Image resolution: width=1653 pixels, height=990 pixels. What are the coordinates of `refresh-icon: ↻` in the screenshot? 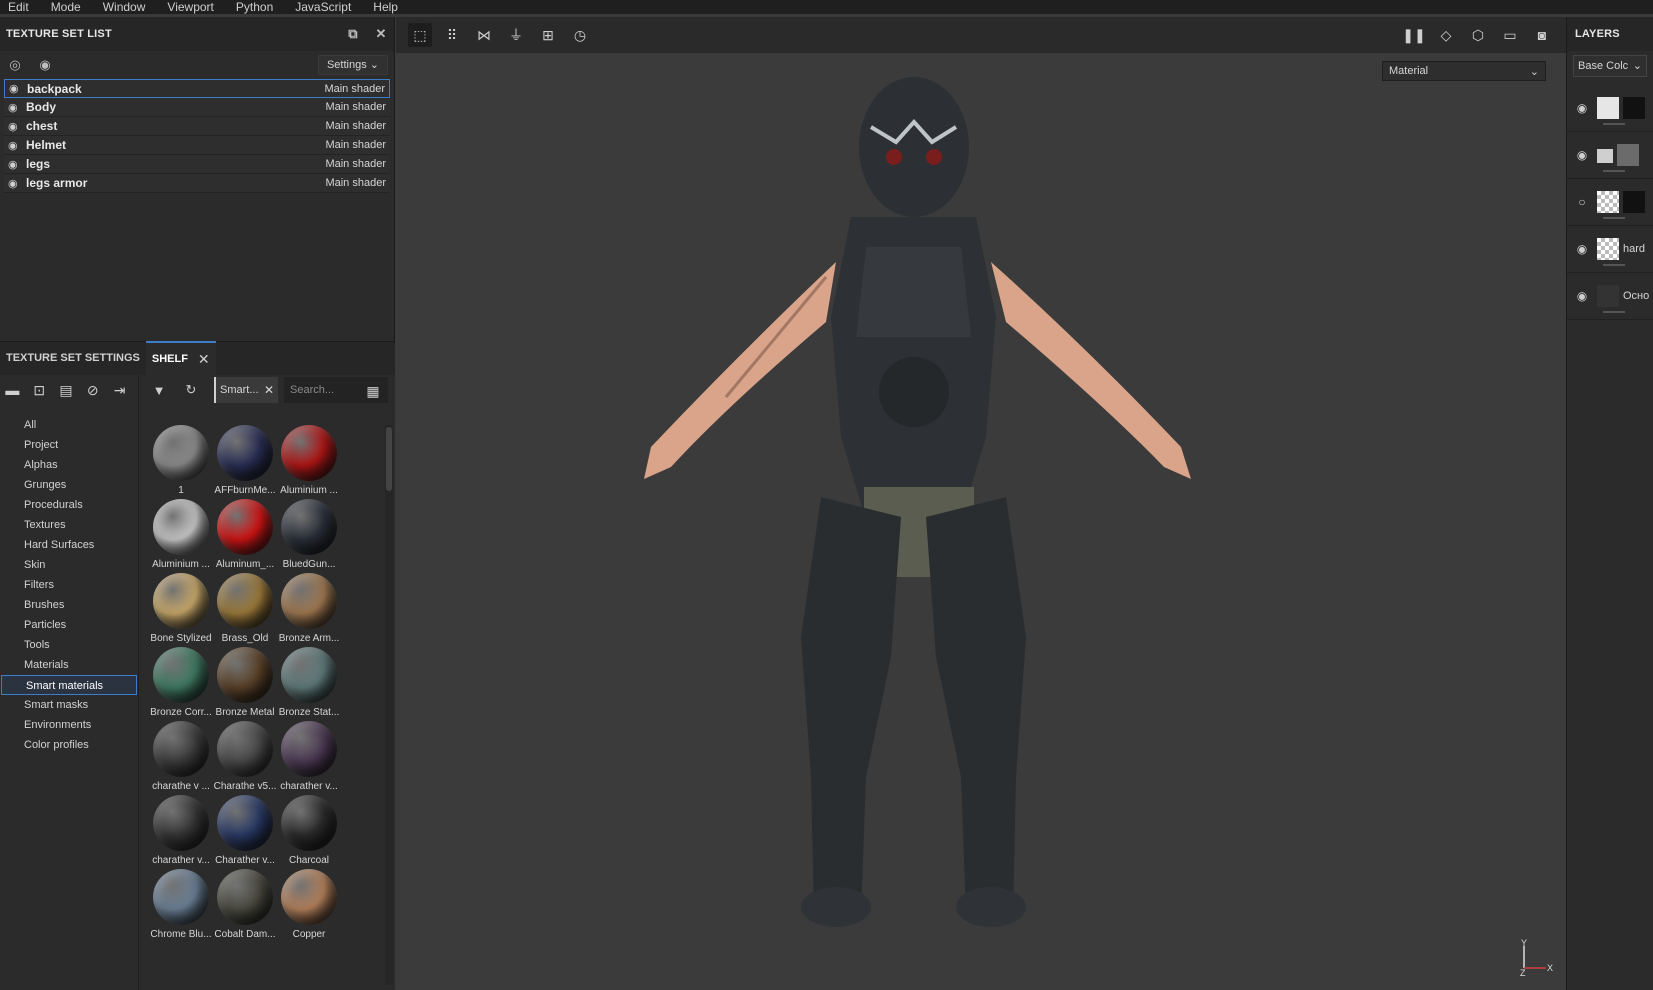 It's located at (191, 390).